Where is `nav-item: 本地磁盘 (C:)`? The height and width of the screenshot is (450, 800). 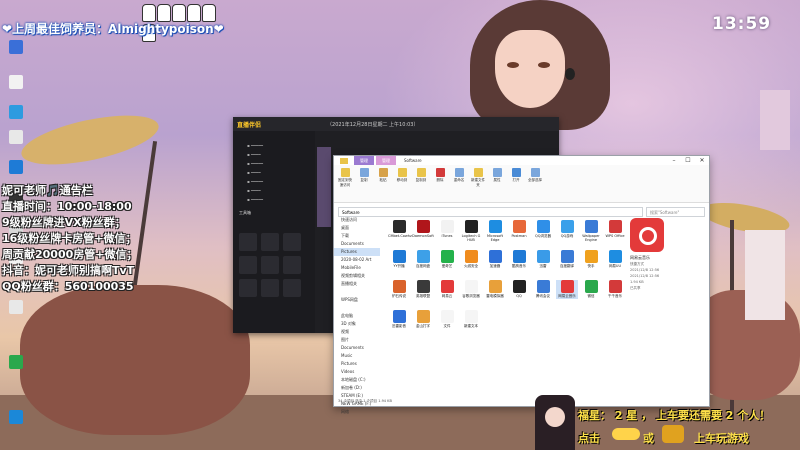
nav-item: 本地磁盘 (C:) is located at coordinates (357, 380).